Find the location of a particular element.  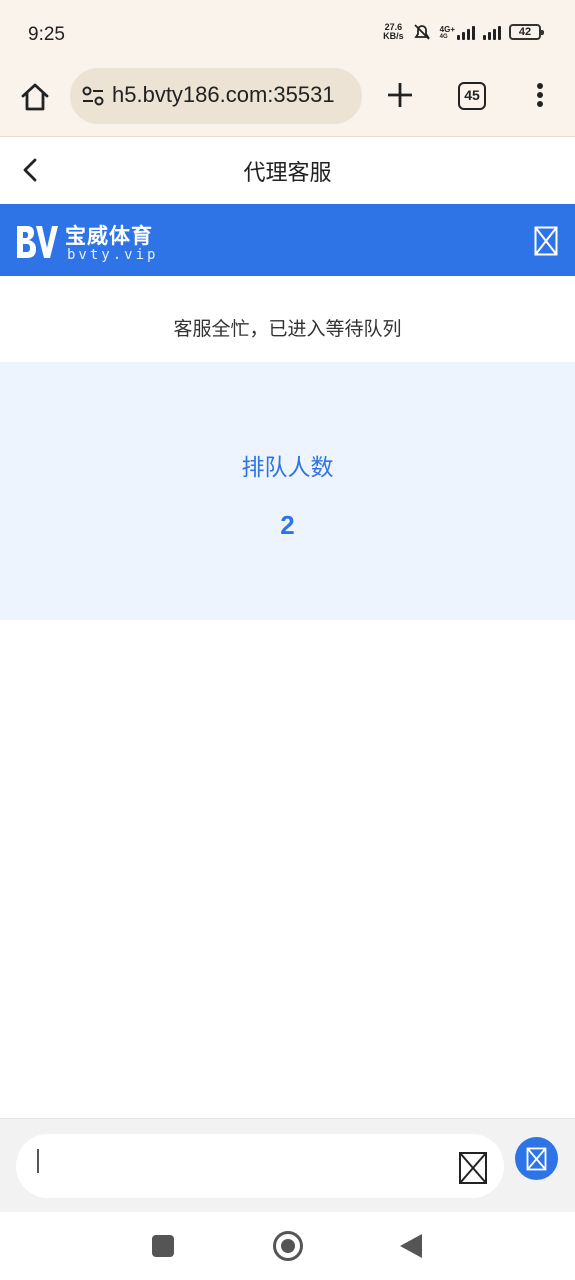

queue-notice: 客服全忙，已进入等待队列 is located at coordinates (287, 319).